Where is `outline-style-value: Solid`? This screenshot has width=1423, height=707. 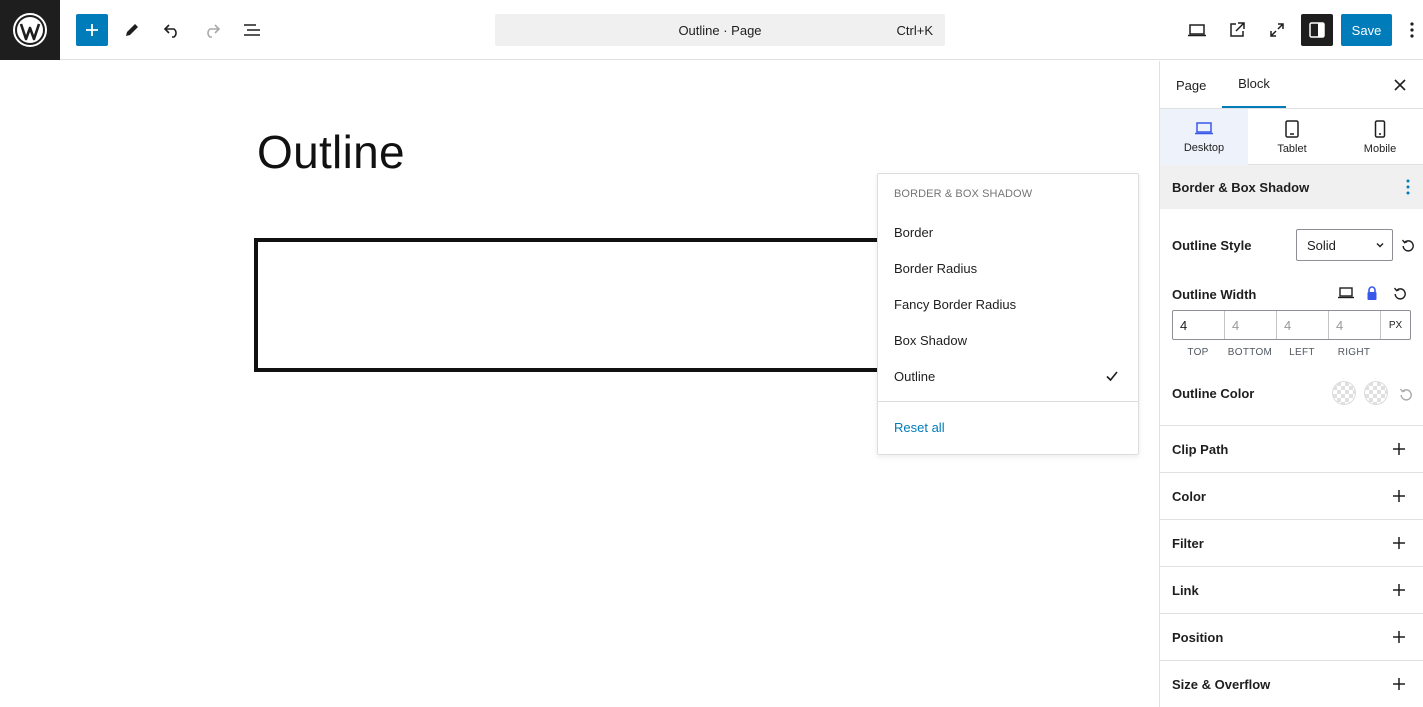
outline-style-value: Solid is located at coordinates (1321, 245).